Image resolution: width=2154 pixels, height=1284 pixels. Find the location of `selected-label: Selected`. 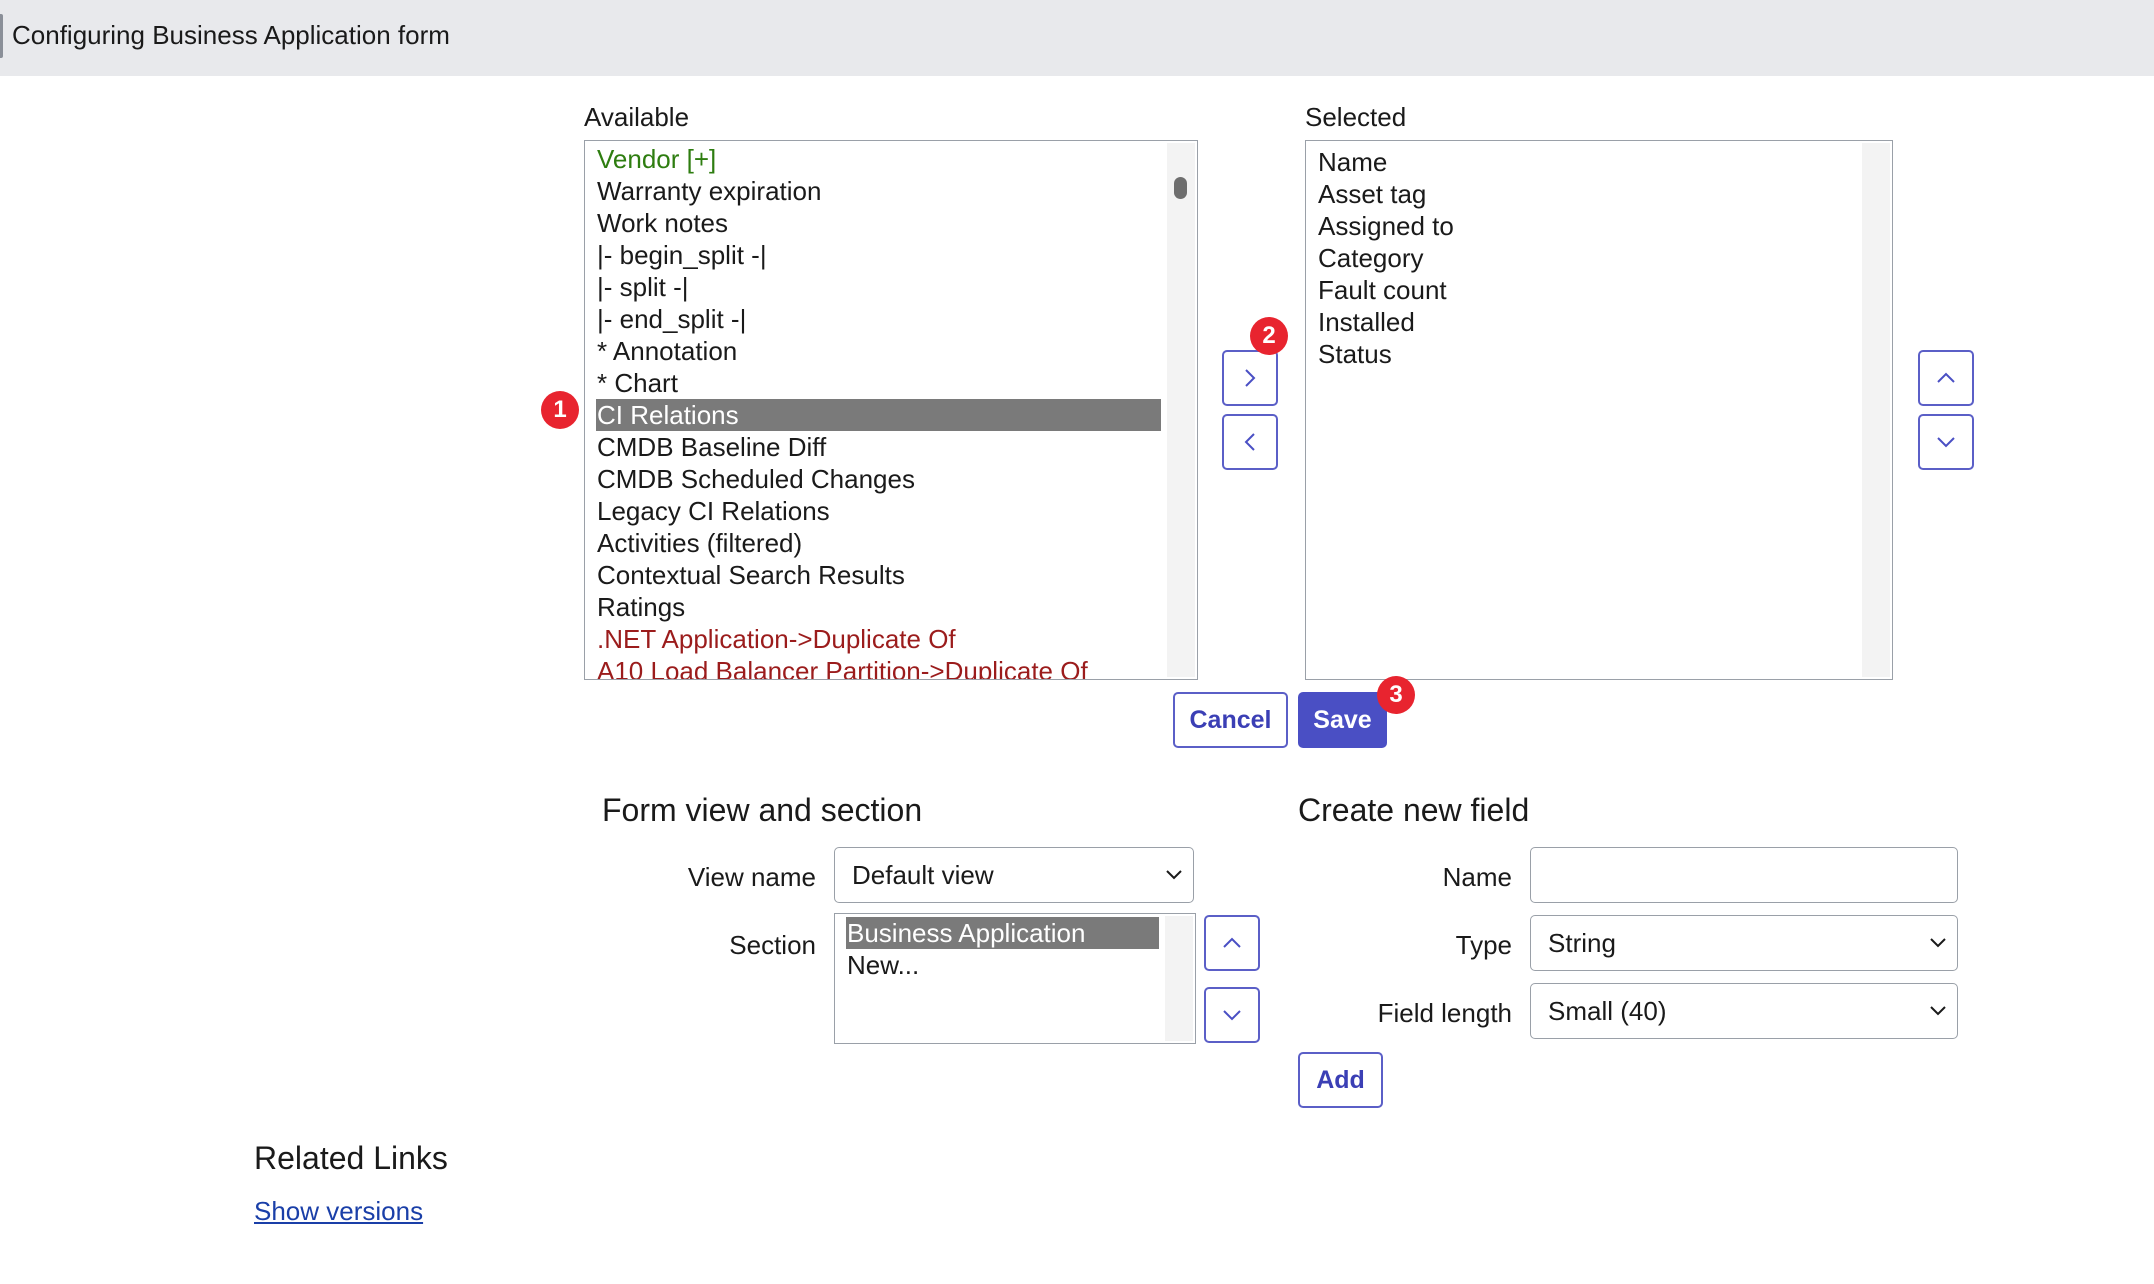

selected-label: Selected is located at coordinates (1356, 117).